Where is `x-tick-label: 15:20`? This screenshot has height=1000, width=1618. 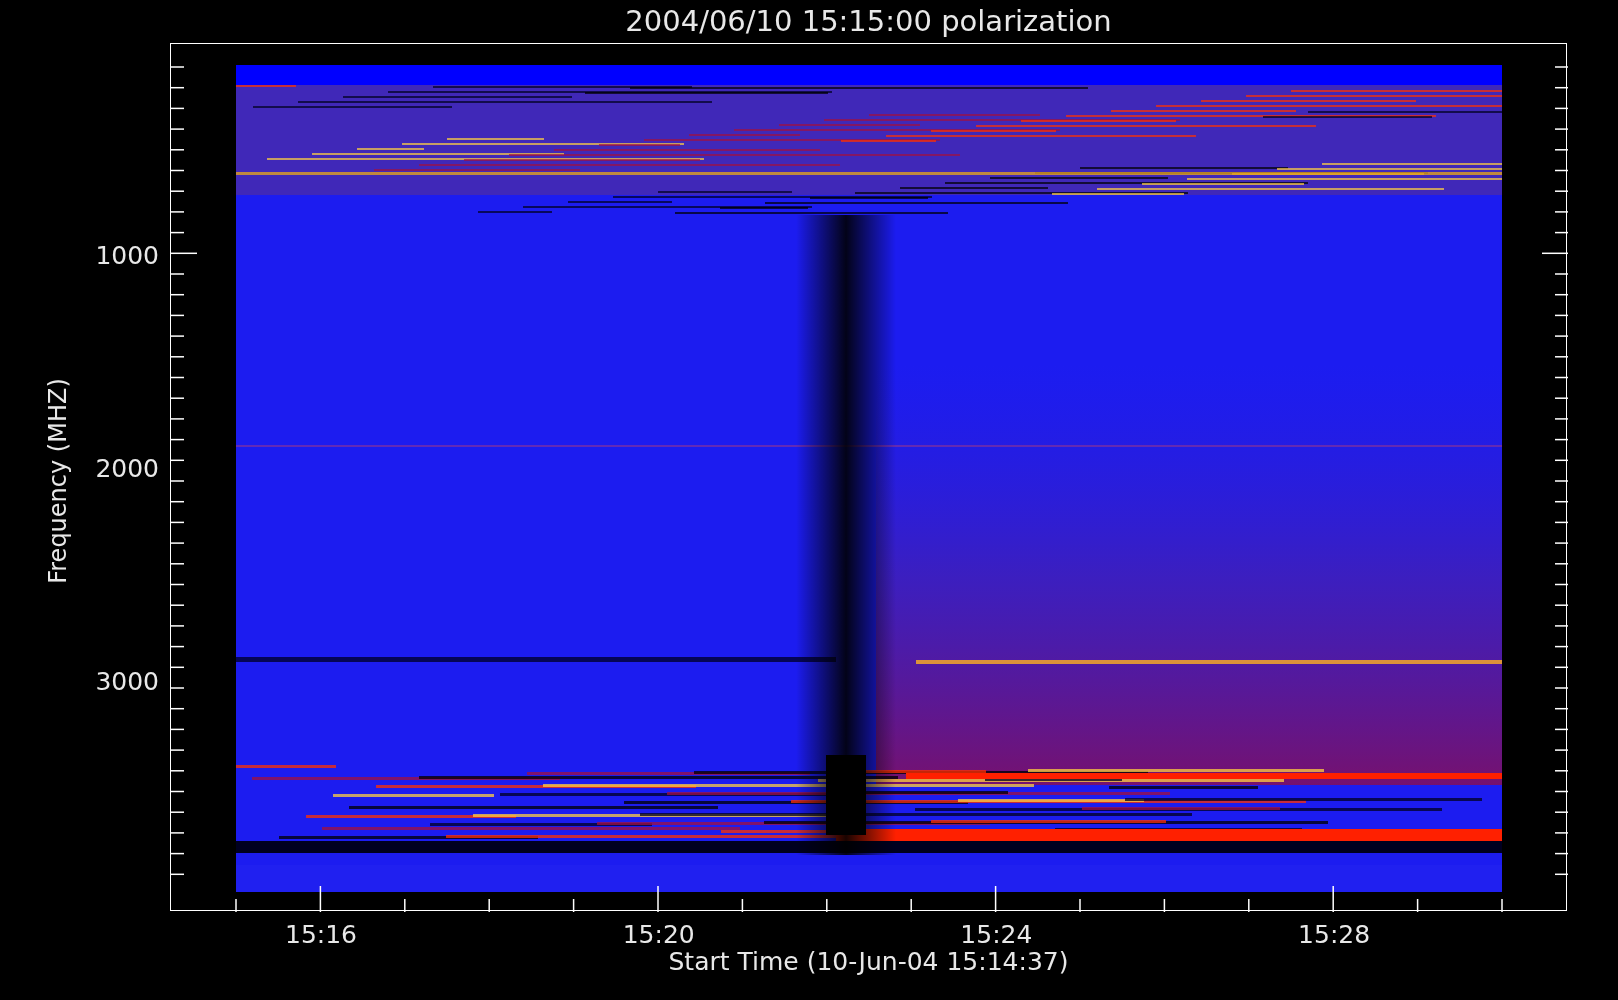 x-tick-label: 15:20 is located at coordinates (658, 934).